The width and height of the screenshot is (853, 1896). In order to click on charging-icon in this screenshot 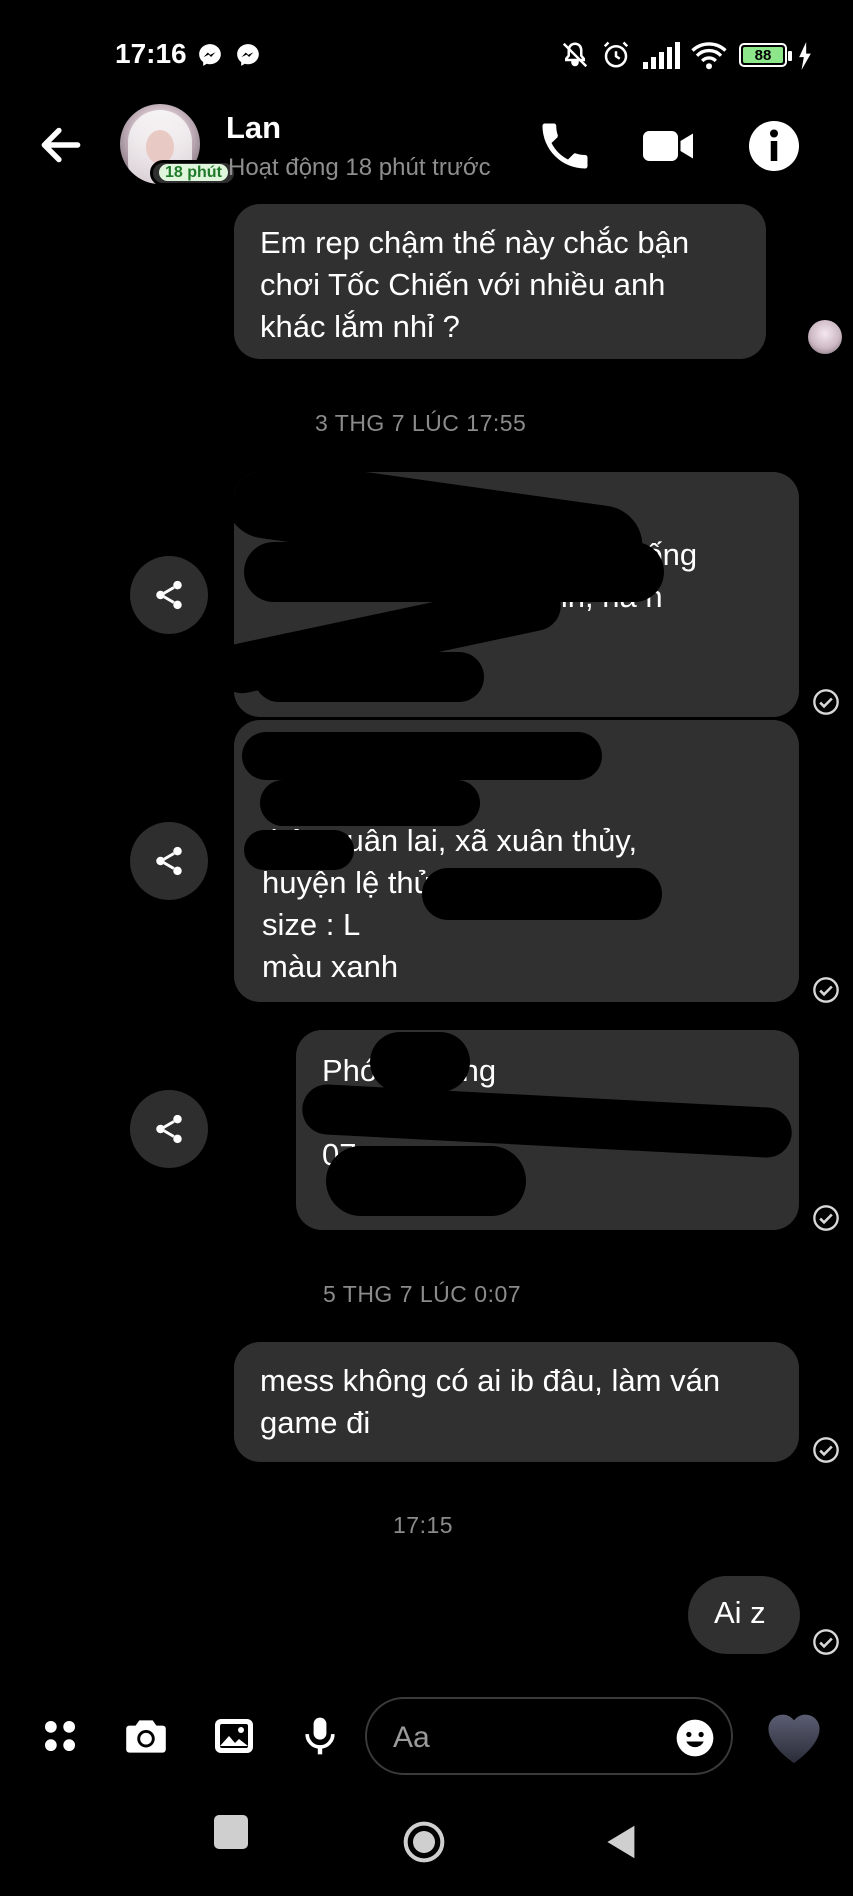, I will do `click(805, 56)`.